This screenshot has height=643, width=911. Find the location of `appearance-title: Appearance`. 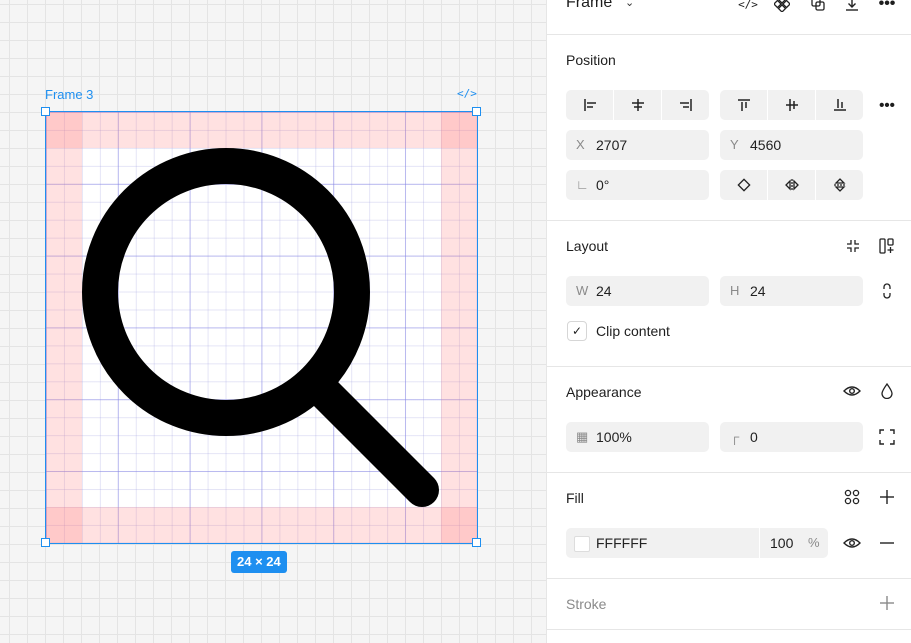

appearance-title: Appearance is located at coordinates (604, 392).